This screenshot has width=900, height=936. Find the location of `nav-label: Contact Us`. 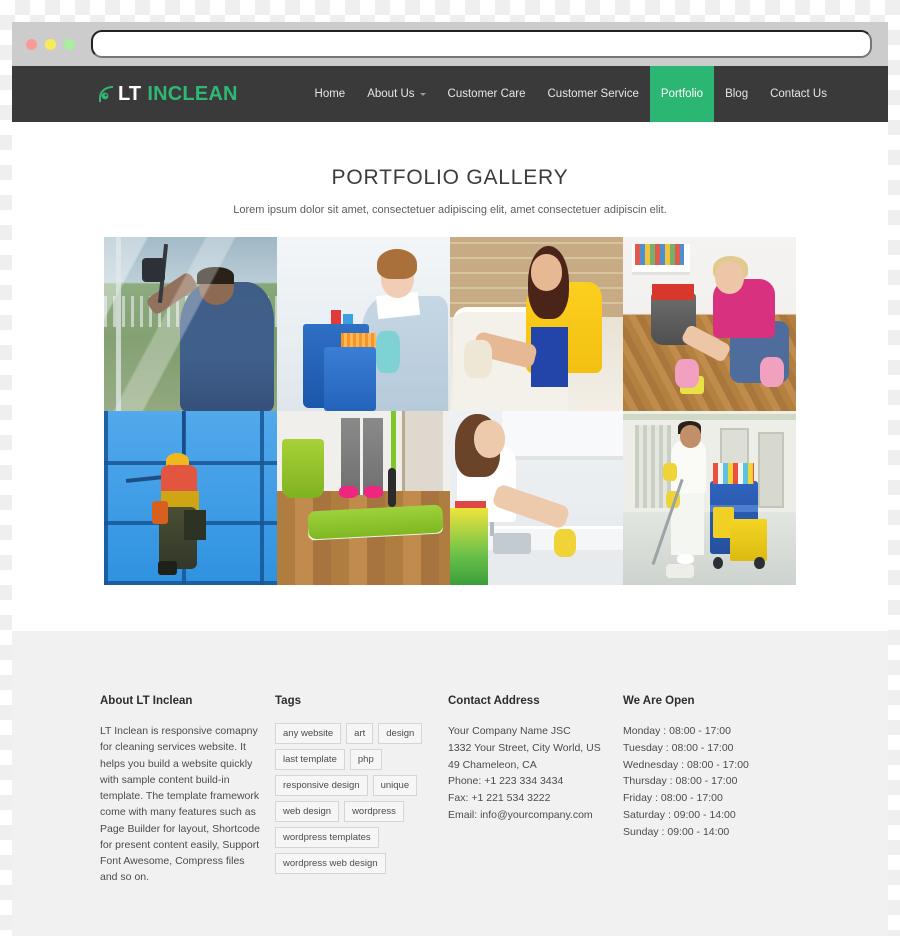

nav-label: Contact Us is located at coordinates (798, 94).